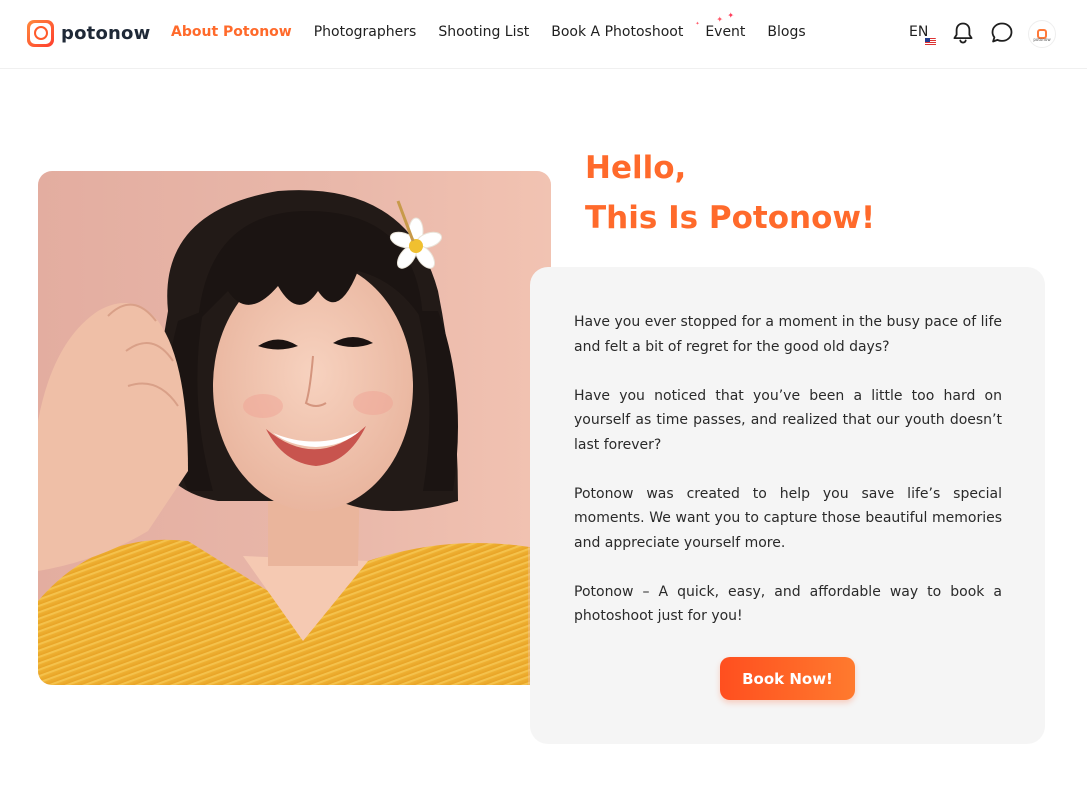  What do you see at coordinates (40, 33) in the screenshot?
I see `logo-icon` at bounding box center [40, 33].